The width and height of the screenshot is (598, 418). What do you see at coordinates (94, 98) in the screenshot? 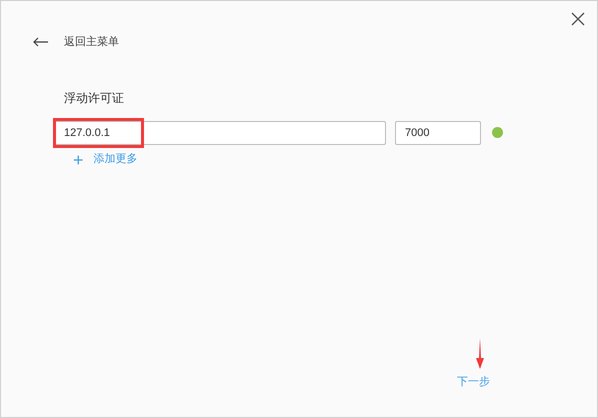
I see `section-title: 浮动许可证` at bounding box center [94, 98].